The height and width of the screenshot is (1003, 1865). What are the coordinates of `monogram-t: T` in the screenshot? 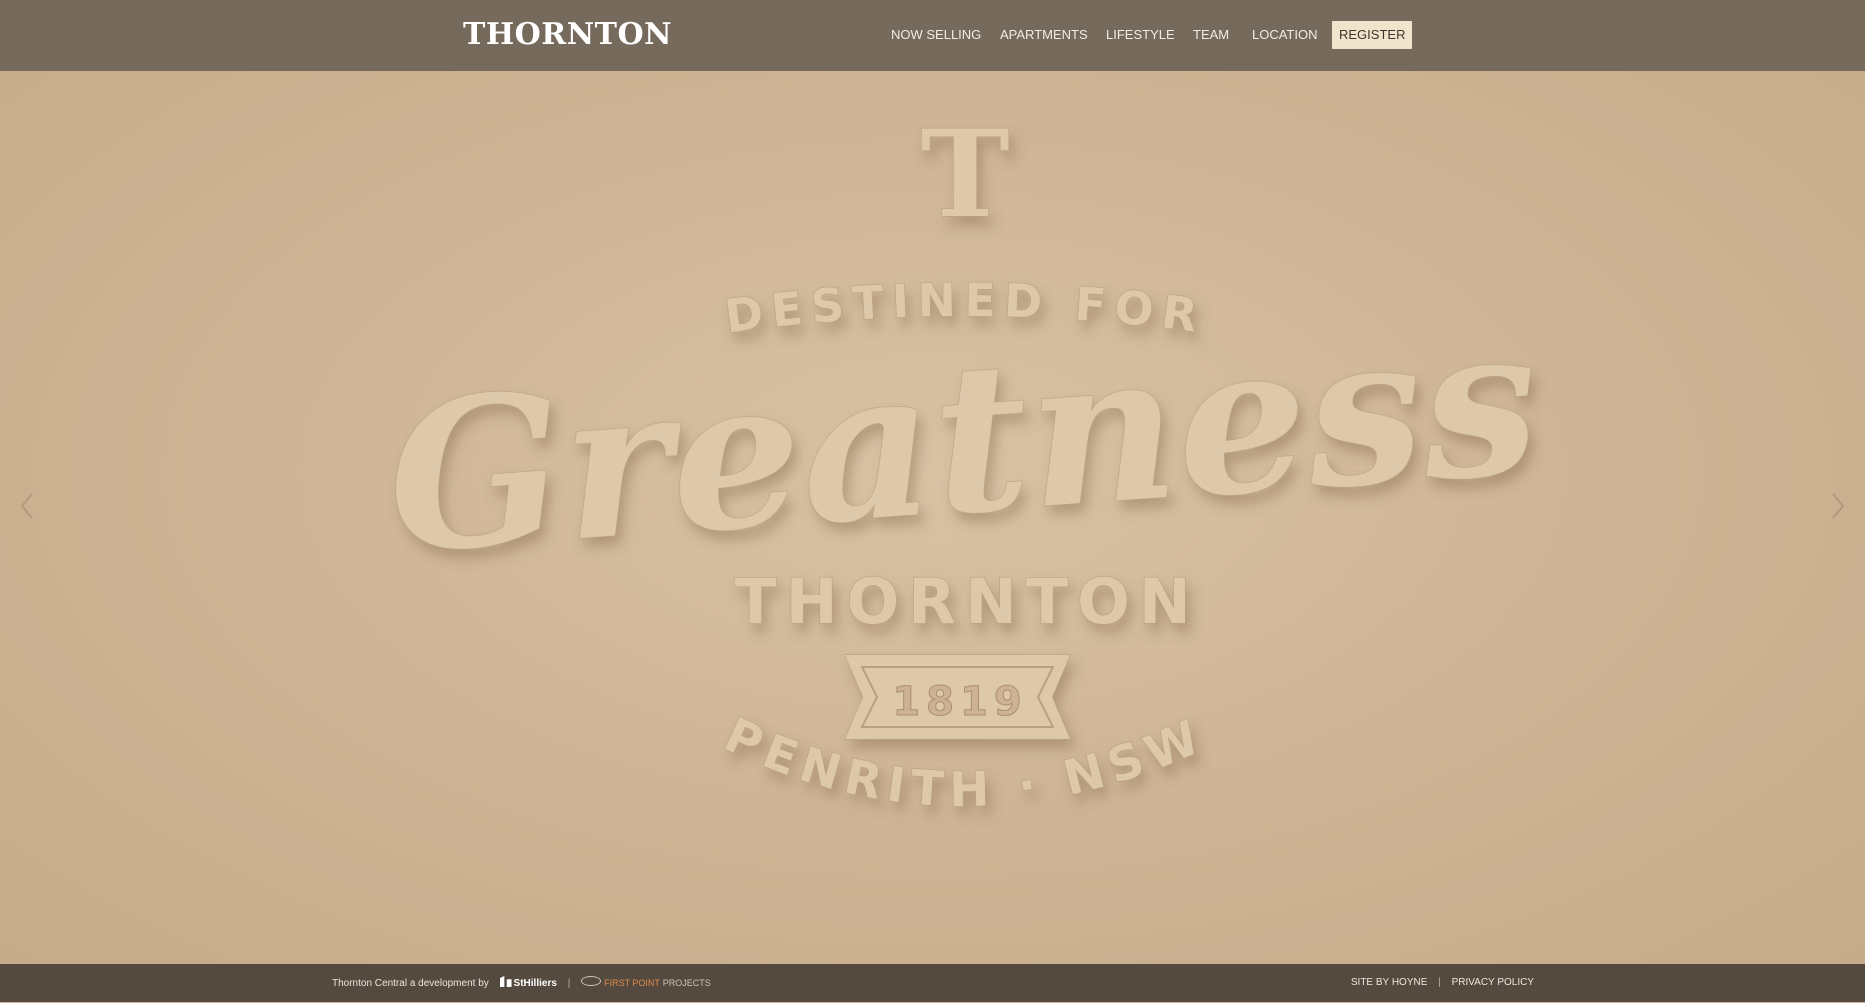 It's located at (964, 174).